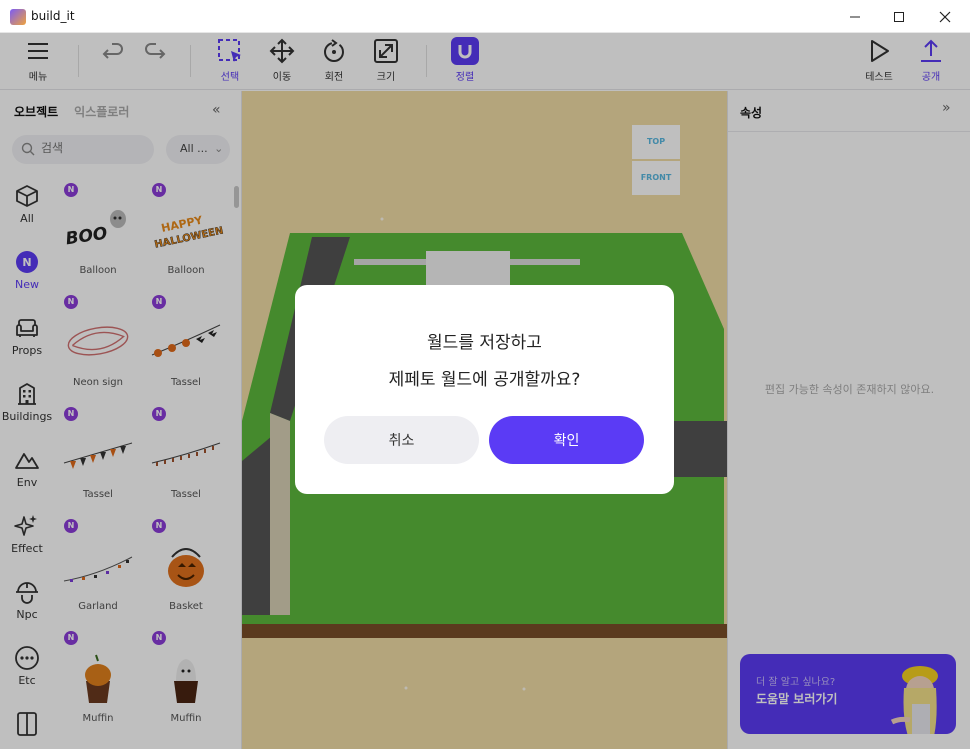 This screenshot has width=970, height=749. Describe the element at coordinates (485, 16) in the screenshot. I see `window-titlebar: build_it` at that location.